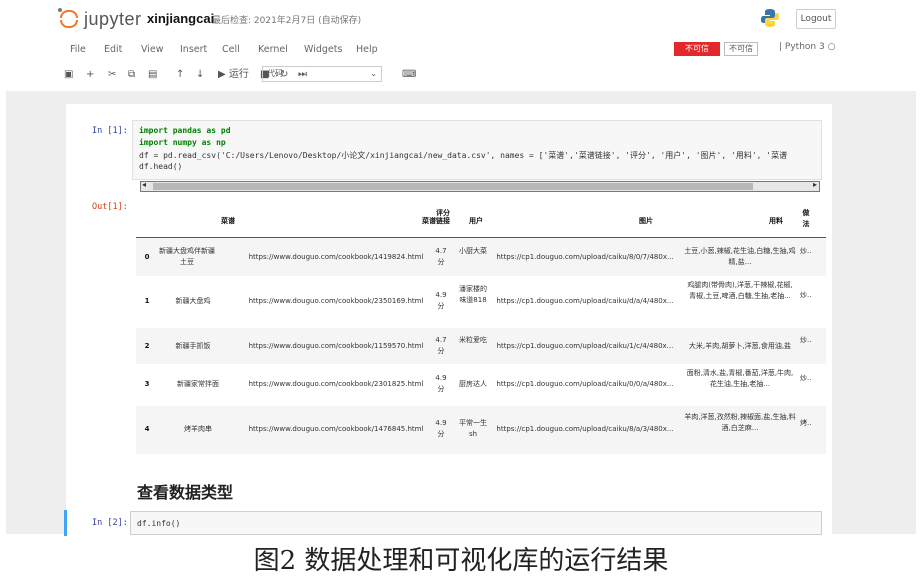 Image resolution: width=922 pixels, height=587 pixels. I want to click on horizontal-scrollbar: ◂ ▸, so click(480, 186).